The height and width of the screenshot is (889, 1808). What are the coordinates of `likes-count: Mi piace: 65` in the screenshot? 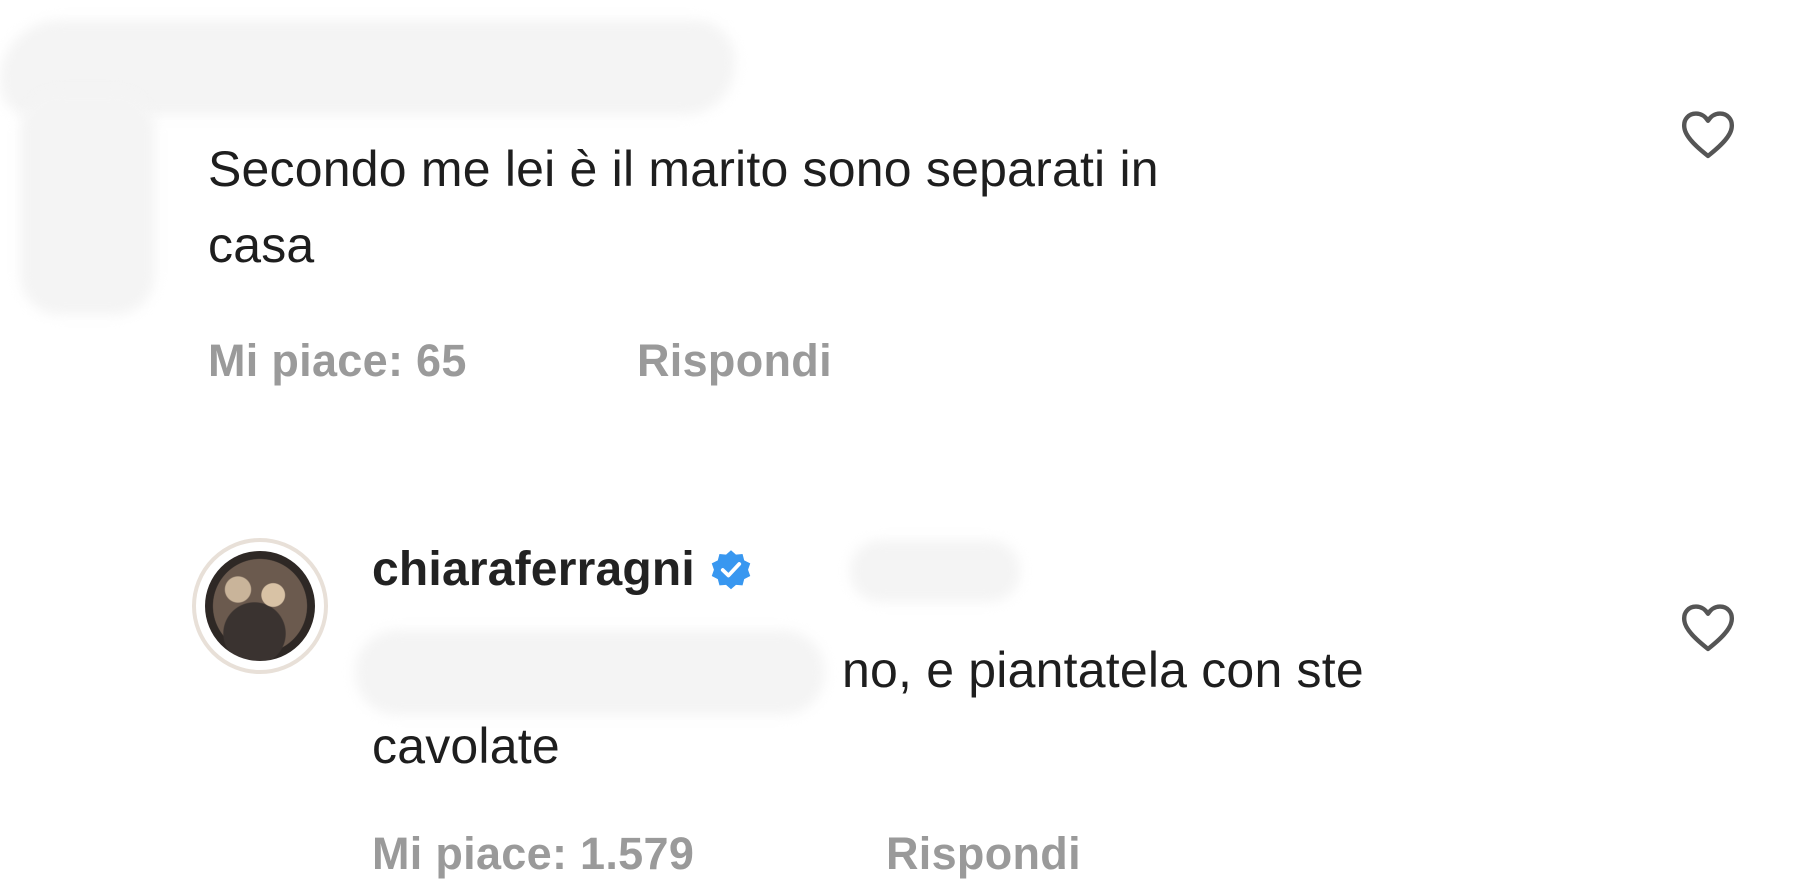 It's located at (337, 361).